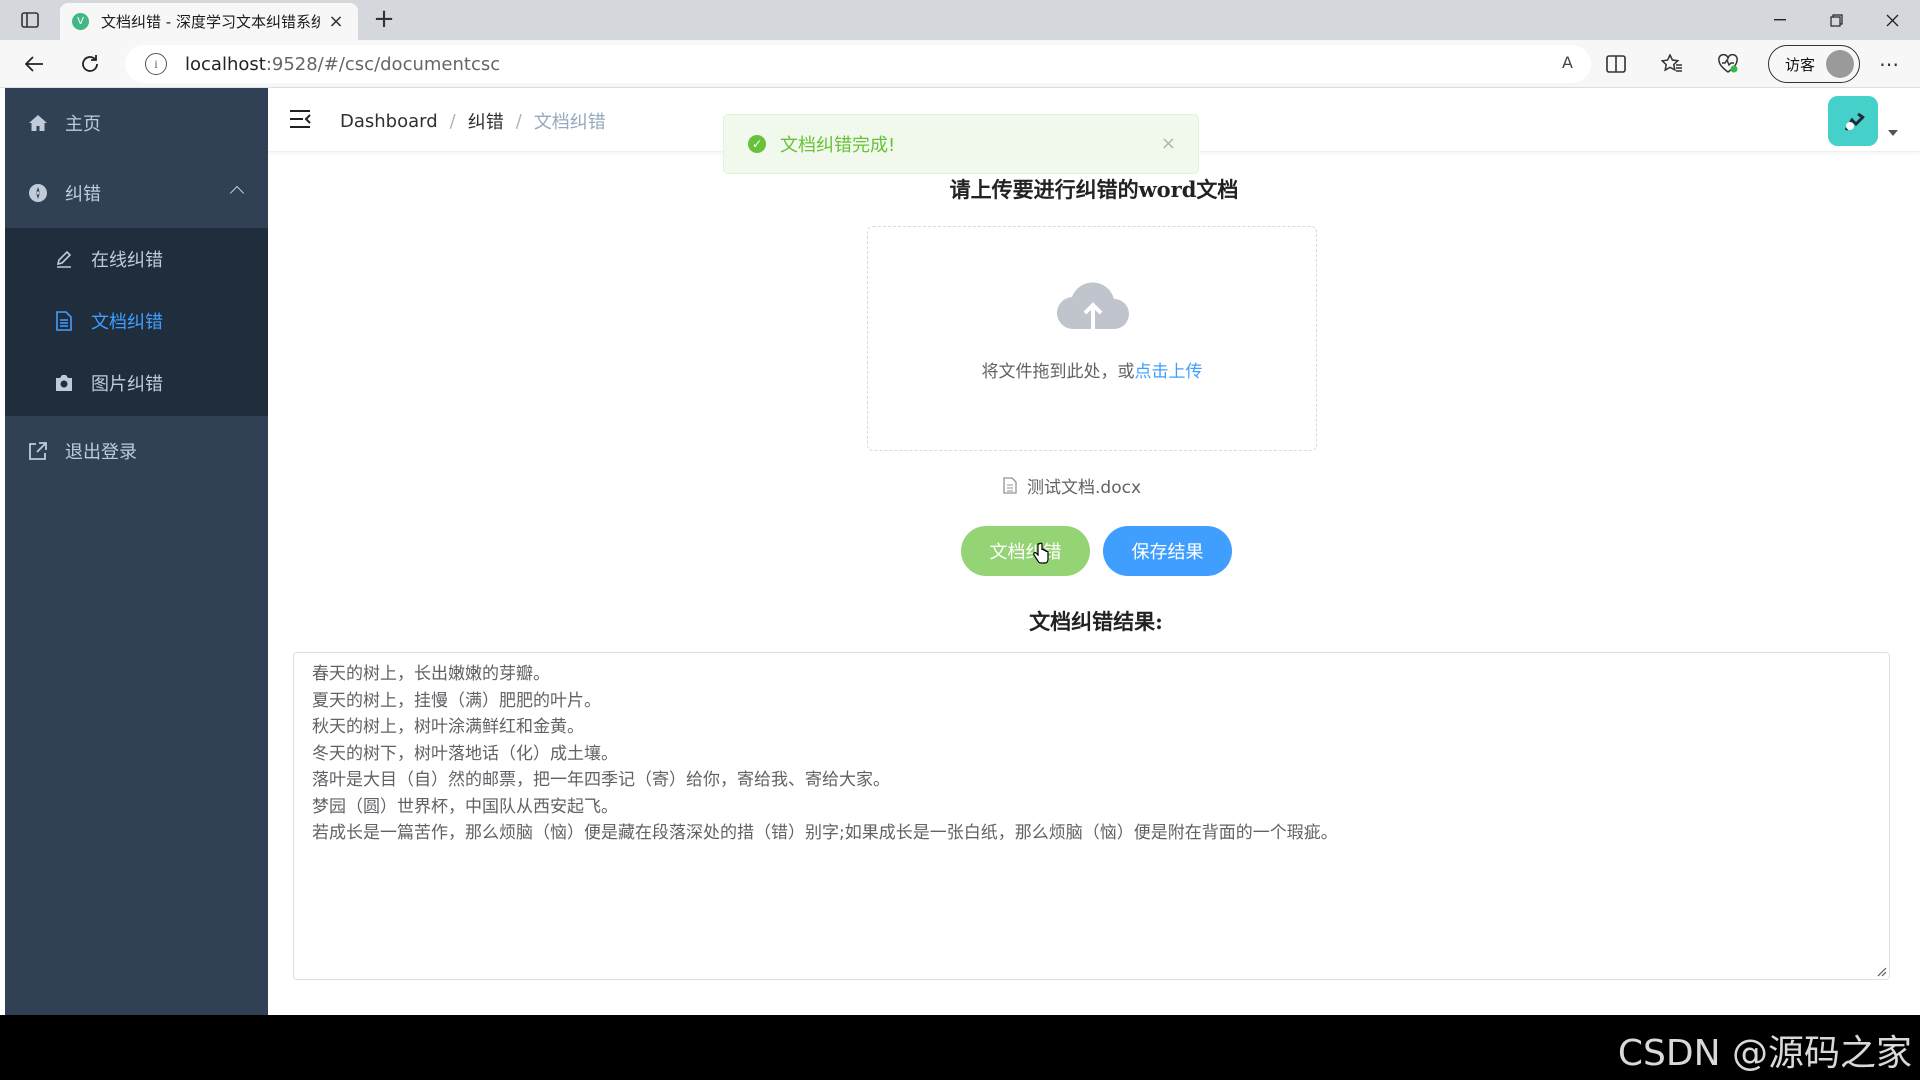 This screenshot has height=1080, width=1920. Describe the element at coordinates (83, 194) in the screenshot. I see `sidebar-item-label: 纠错` at that location.